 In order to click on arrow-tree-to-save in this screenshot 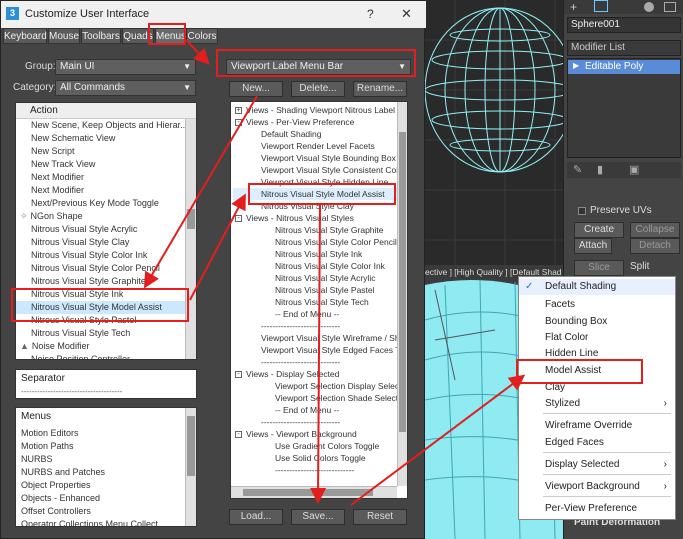, I will do `click(318, 354)`.